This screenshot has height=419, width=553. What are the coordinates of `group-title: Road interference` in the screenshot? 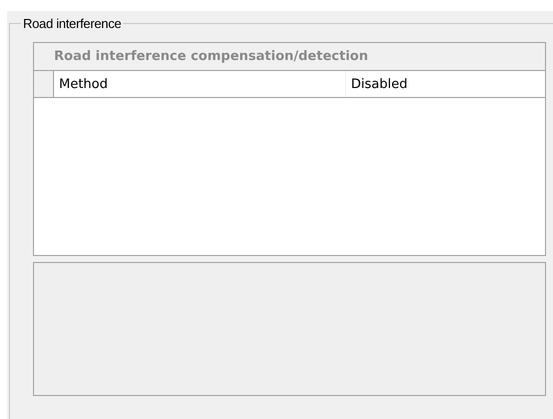 It's located at (72, 23).